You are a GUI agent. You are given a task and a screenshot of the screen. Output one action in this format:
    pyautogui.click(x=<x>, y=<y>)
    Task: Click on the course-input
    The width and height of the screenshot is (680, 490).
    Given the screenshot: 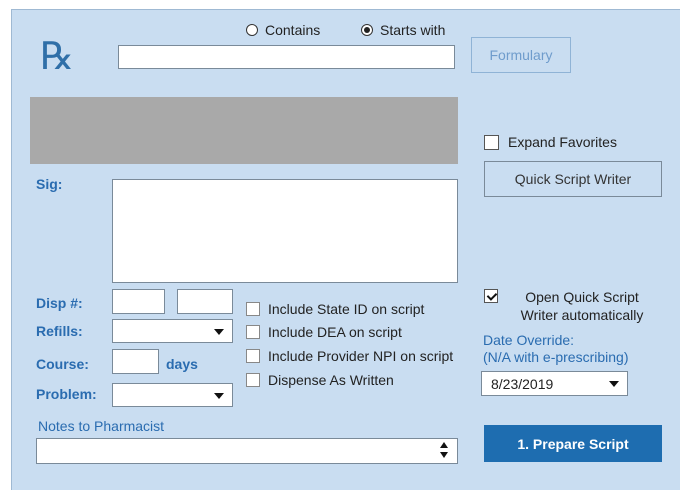 What is the action you would take?
    pyautogui.click(x=135, y=361)
    